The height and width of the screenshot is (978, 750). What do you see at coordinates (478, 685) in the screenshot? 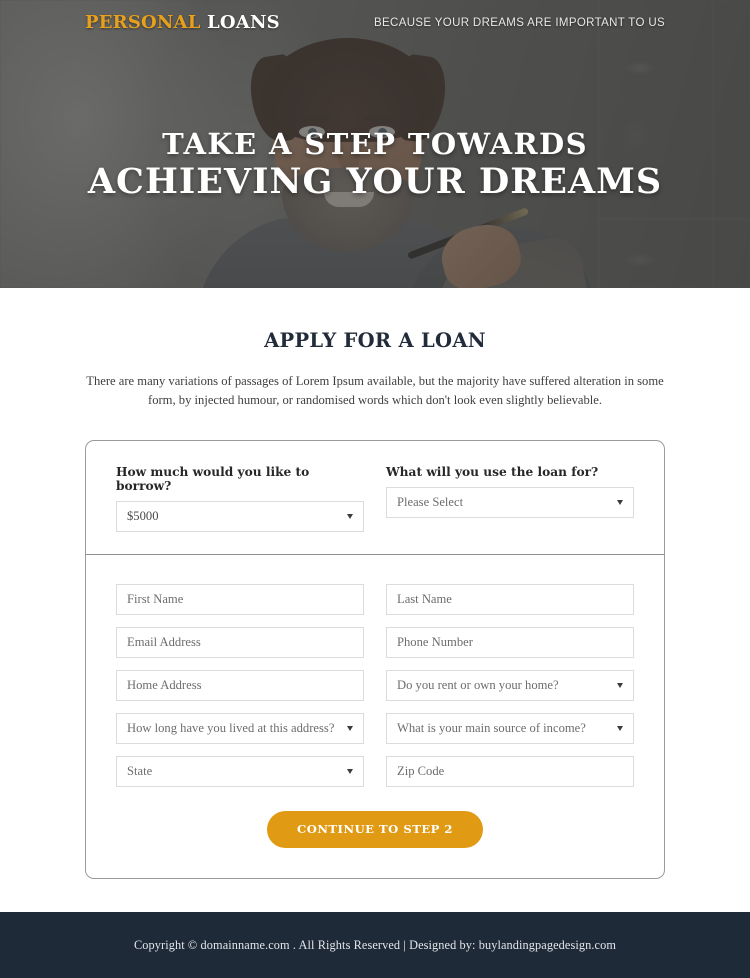
I see `rent-or-own-value: Do you rent or own your home?` at bounding box center [478, 685].